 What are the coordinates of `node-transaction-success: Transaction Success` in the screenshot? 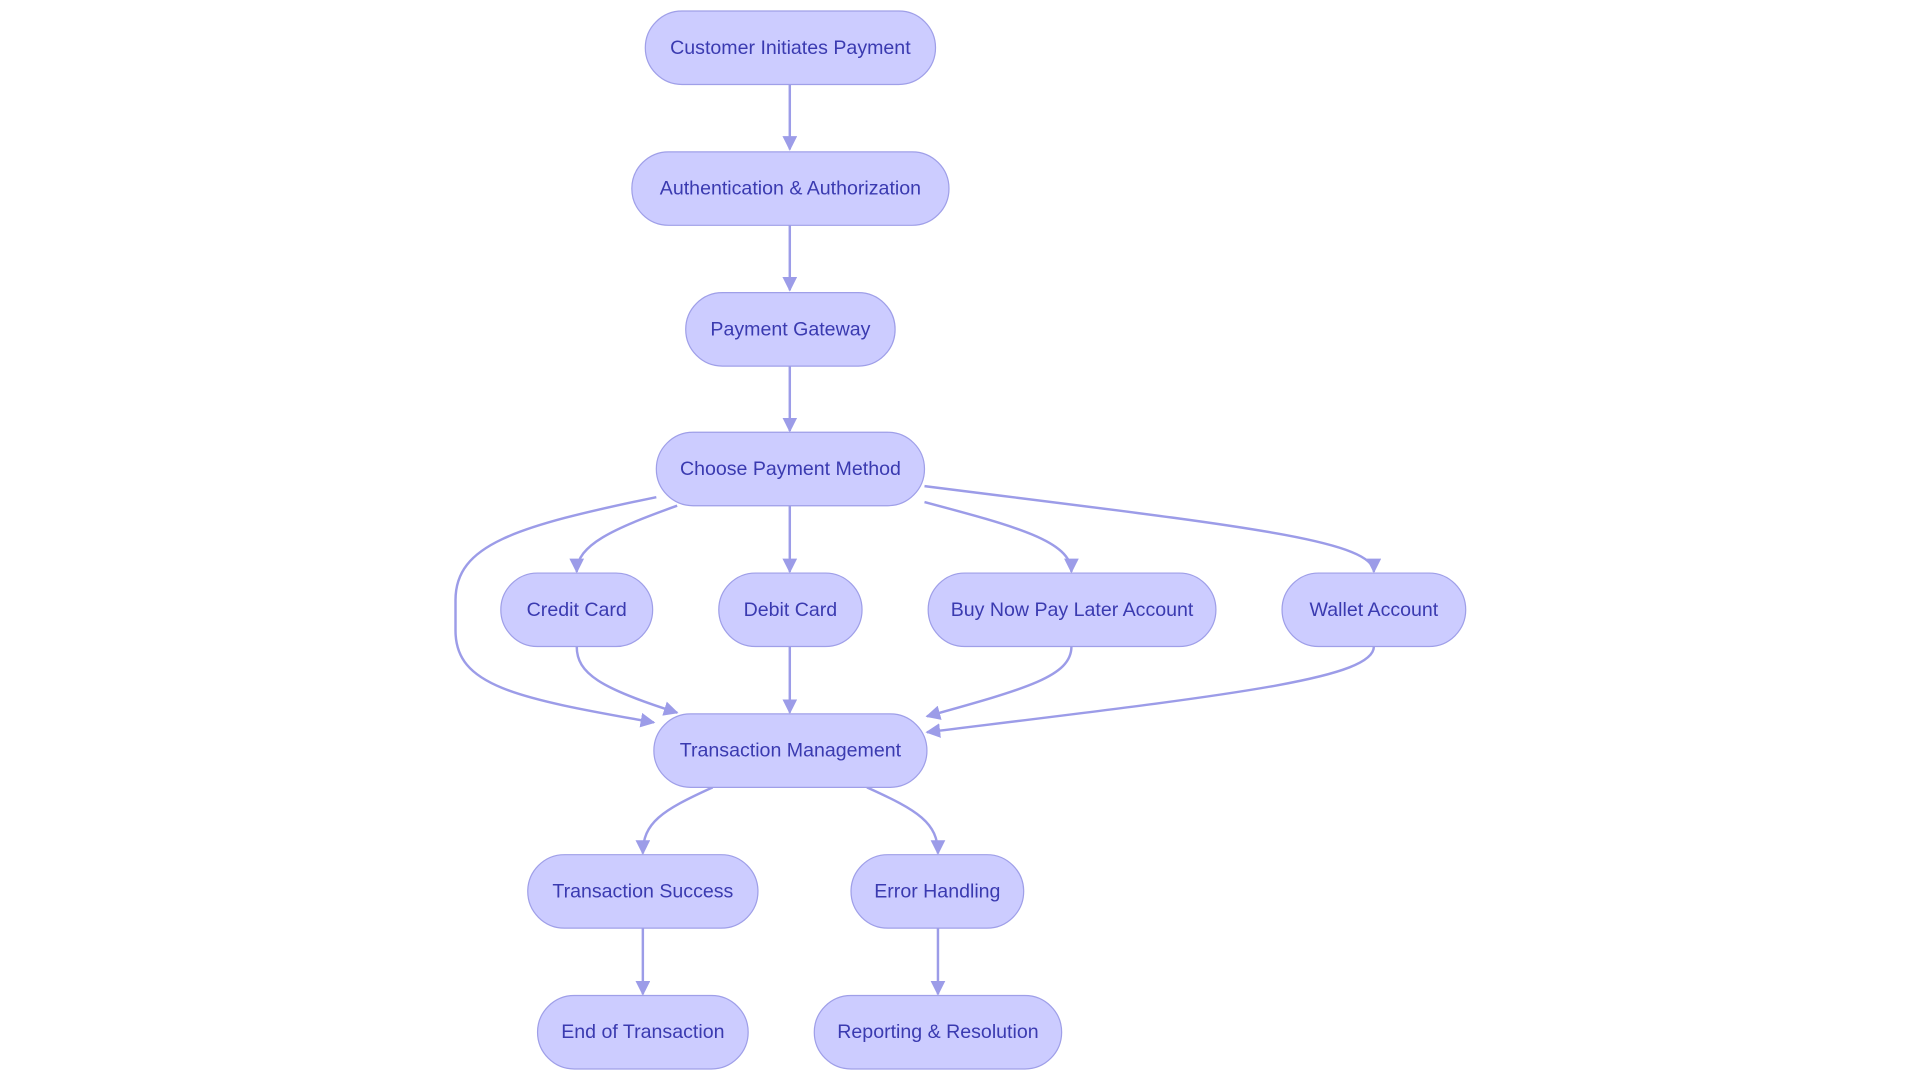 It's located at (643, 891).